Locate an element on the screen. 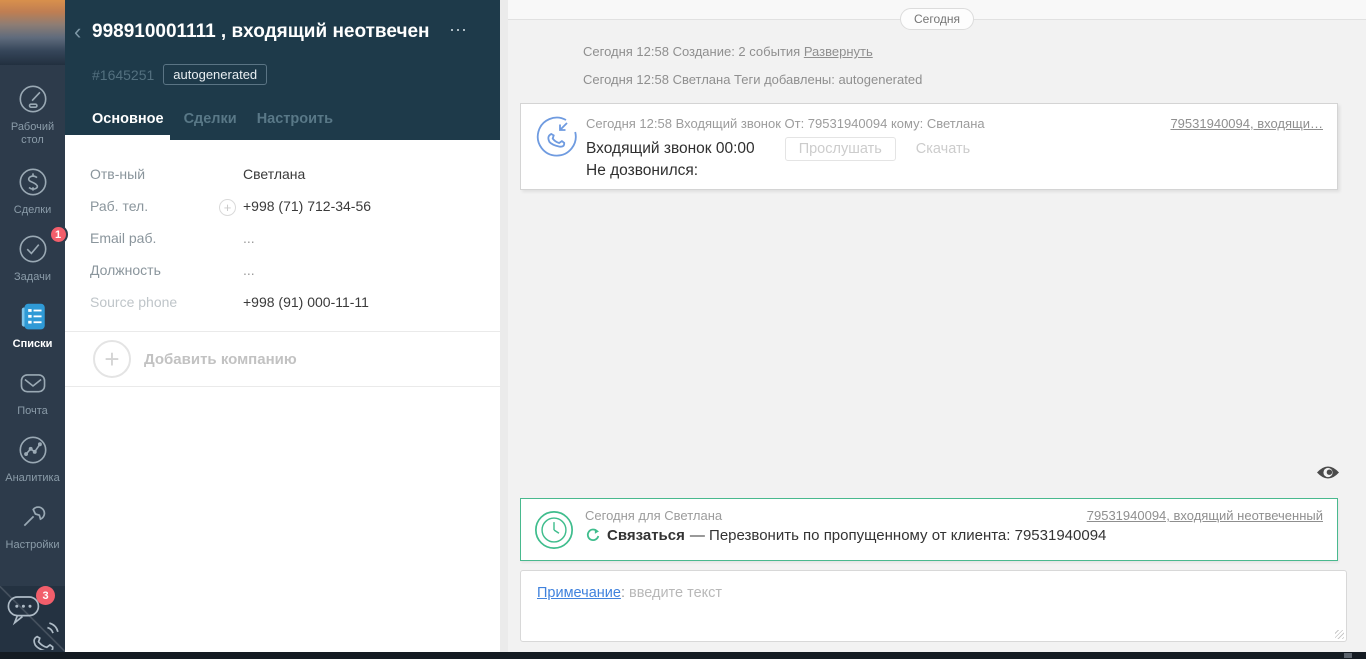 The height and width of the screenshot is (659, 1366). task-clock-icon is located at coordinates (554, 530).